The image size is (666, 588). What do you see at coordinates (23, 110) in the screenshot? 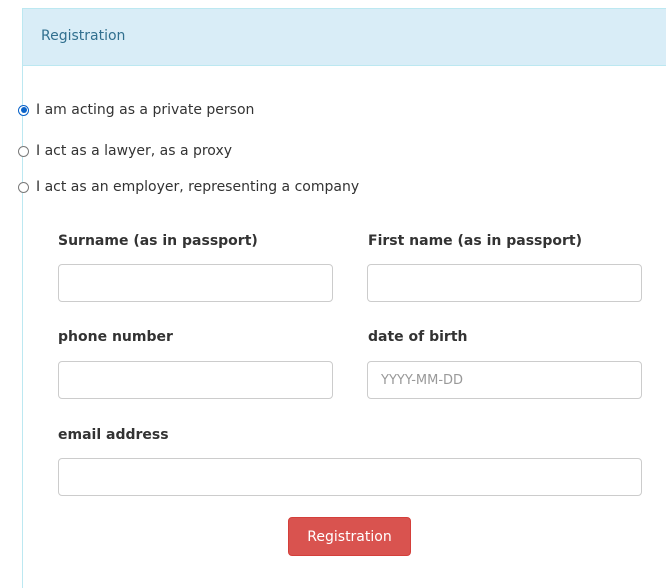
I see `radio-checked-icon` at bounding box center [23, 110].